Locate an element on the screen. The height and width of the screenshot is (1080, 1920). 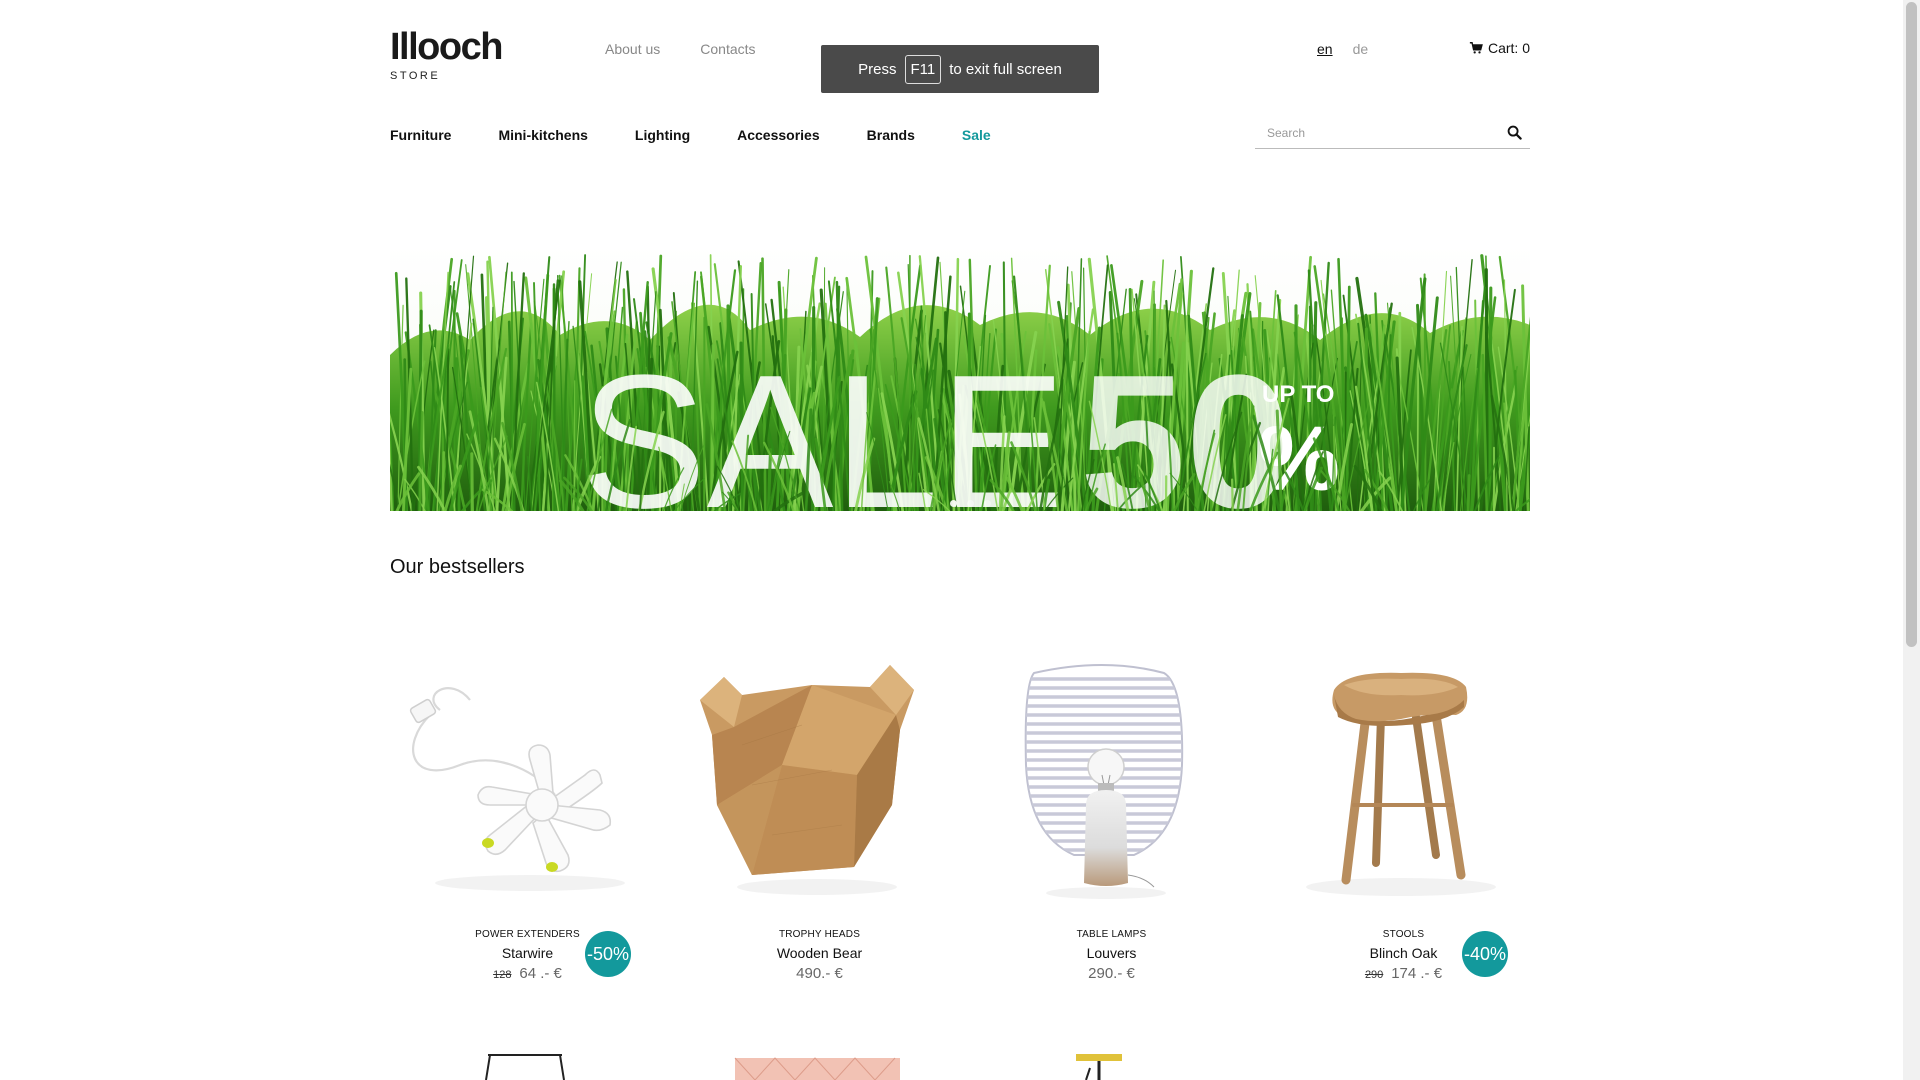
slider-dots is located at coordinates (970, 503).